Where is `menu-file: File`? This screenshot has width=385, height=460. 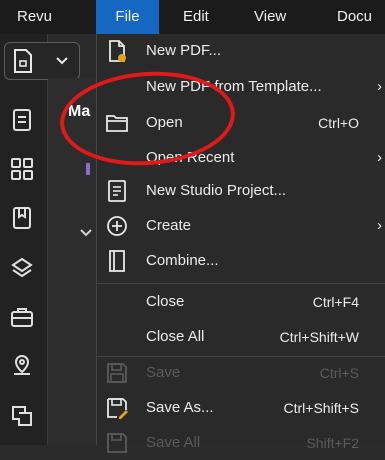
menu-file: File is located at coordinates (127, 17).